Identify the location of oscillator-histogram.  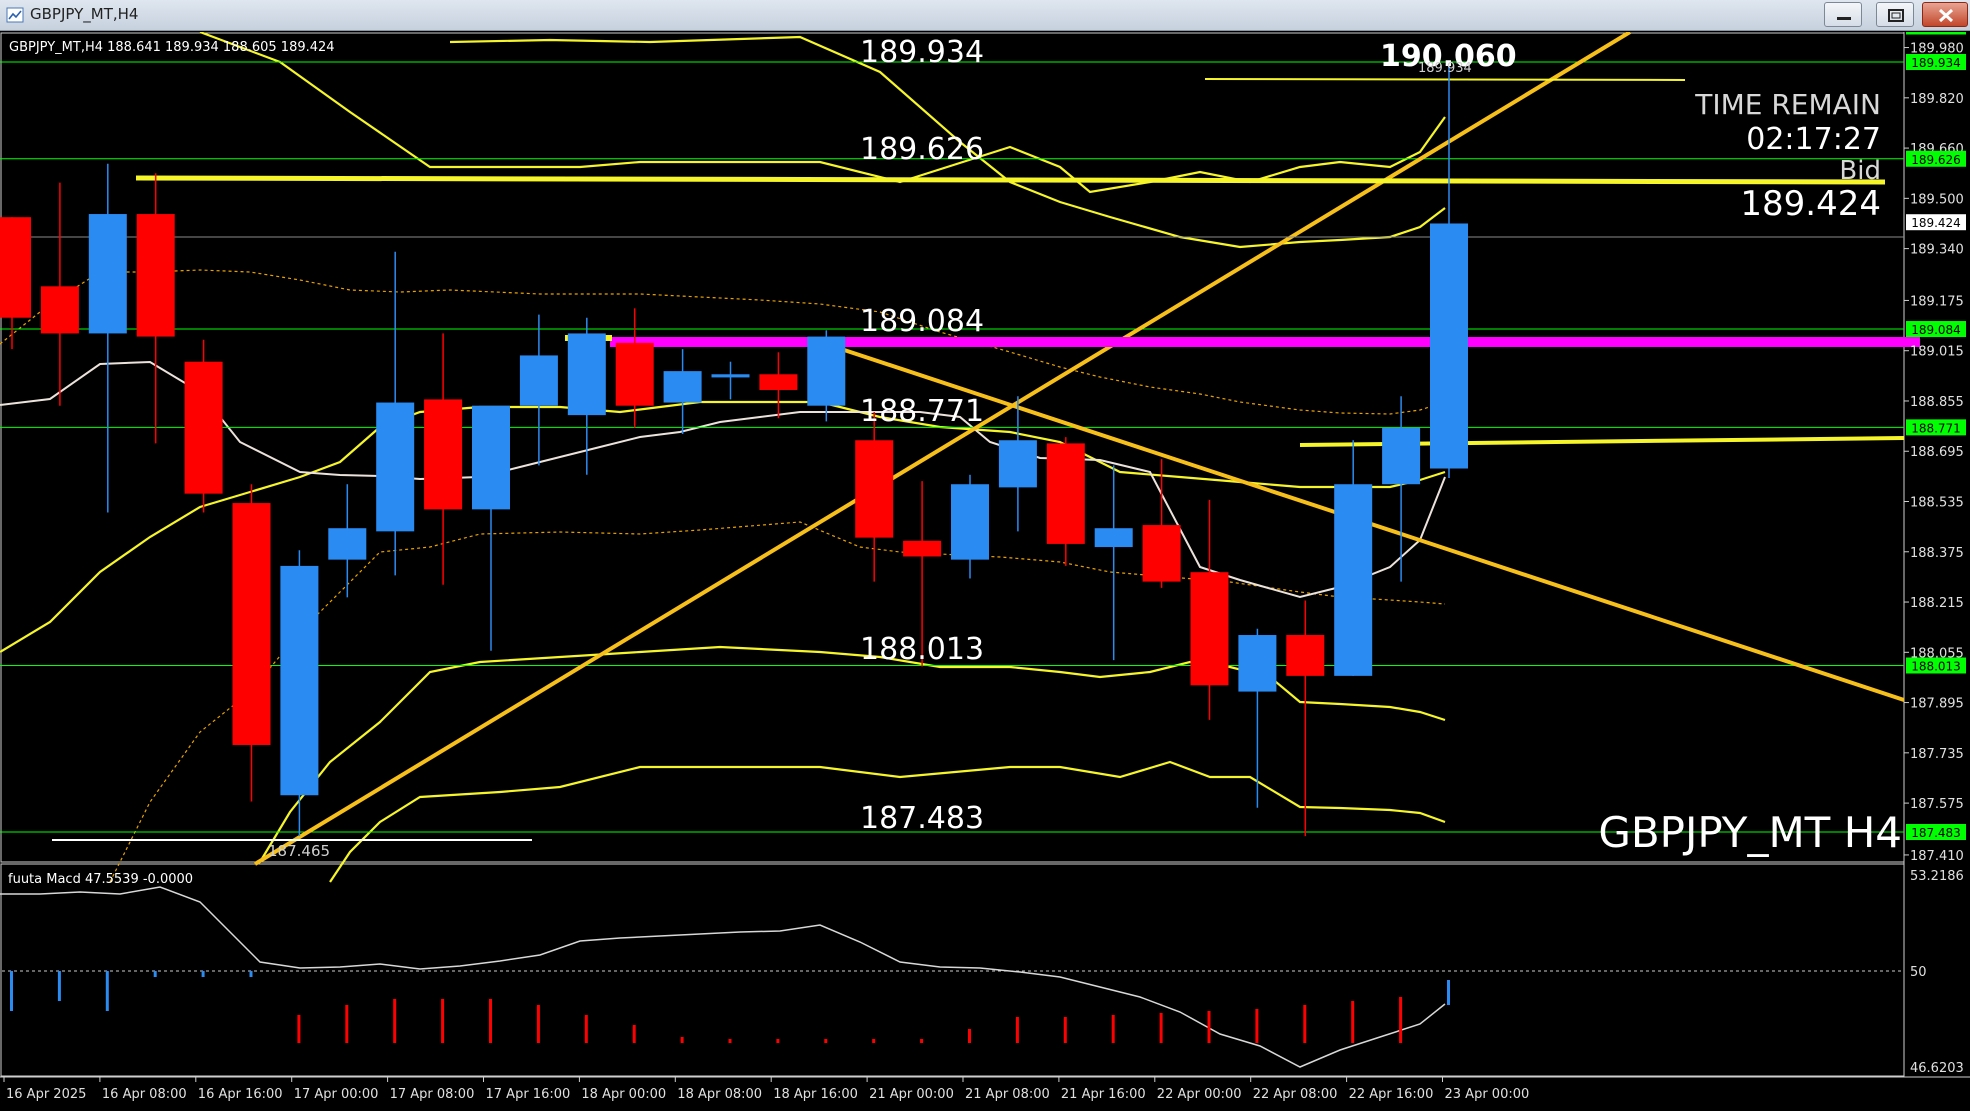
(730, 1007).